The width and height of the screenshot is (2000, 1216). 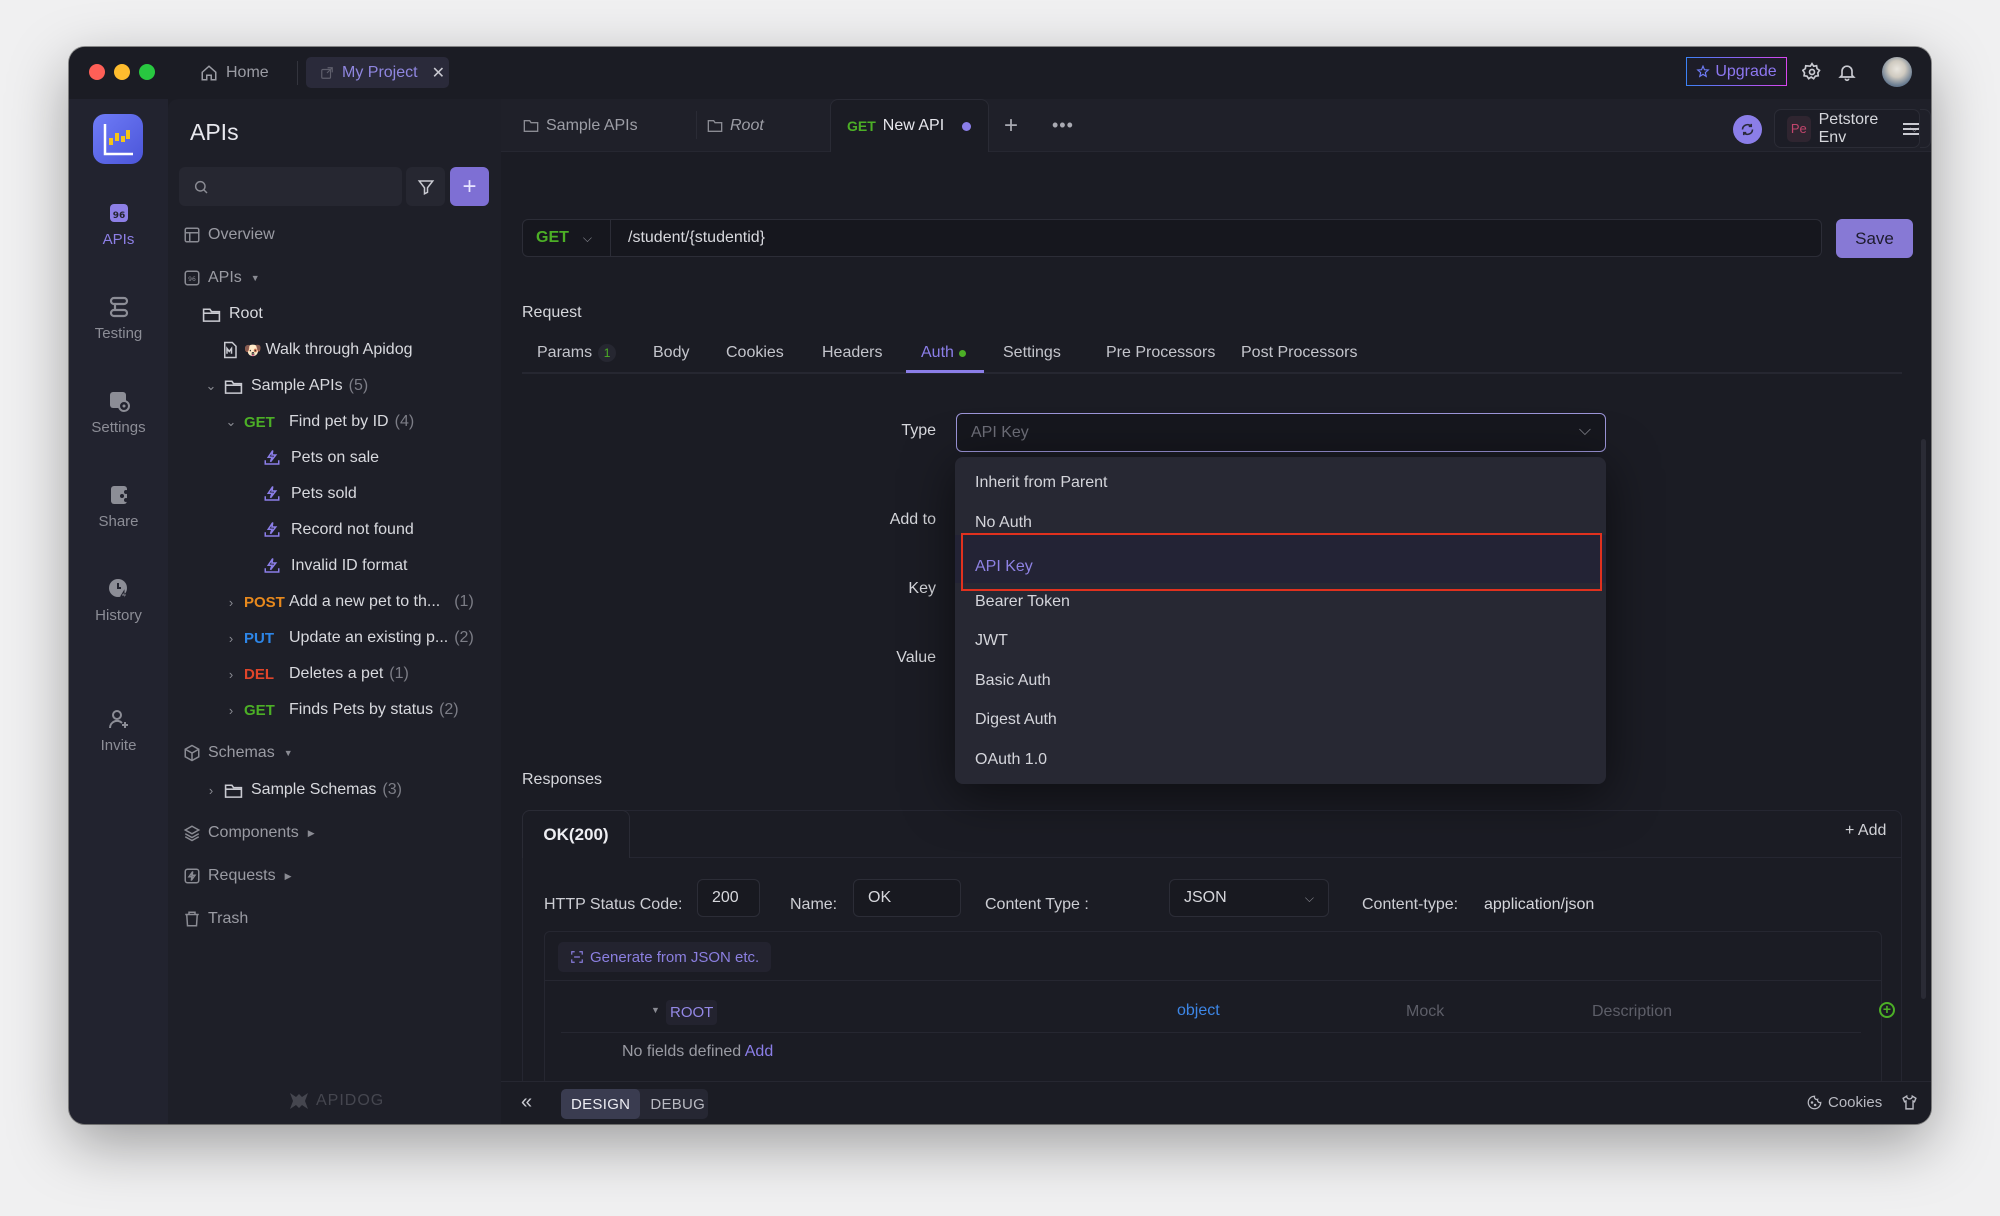 I want to click on no-fields-message: No fields defined Add, so click(x=697, y=1052).